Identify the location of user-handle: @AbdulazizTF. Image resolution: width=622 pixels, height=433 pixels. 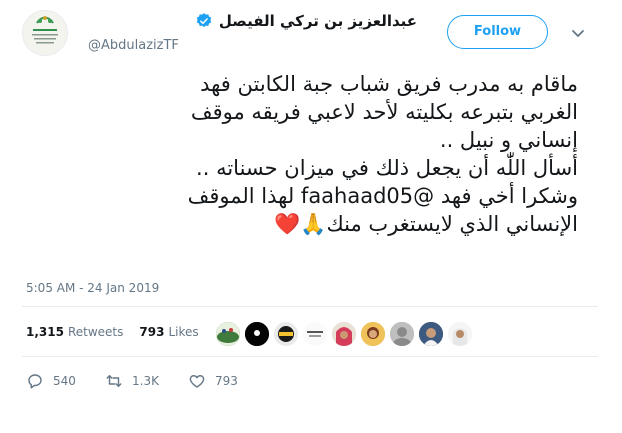
(133, 45).